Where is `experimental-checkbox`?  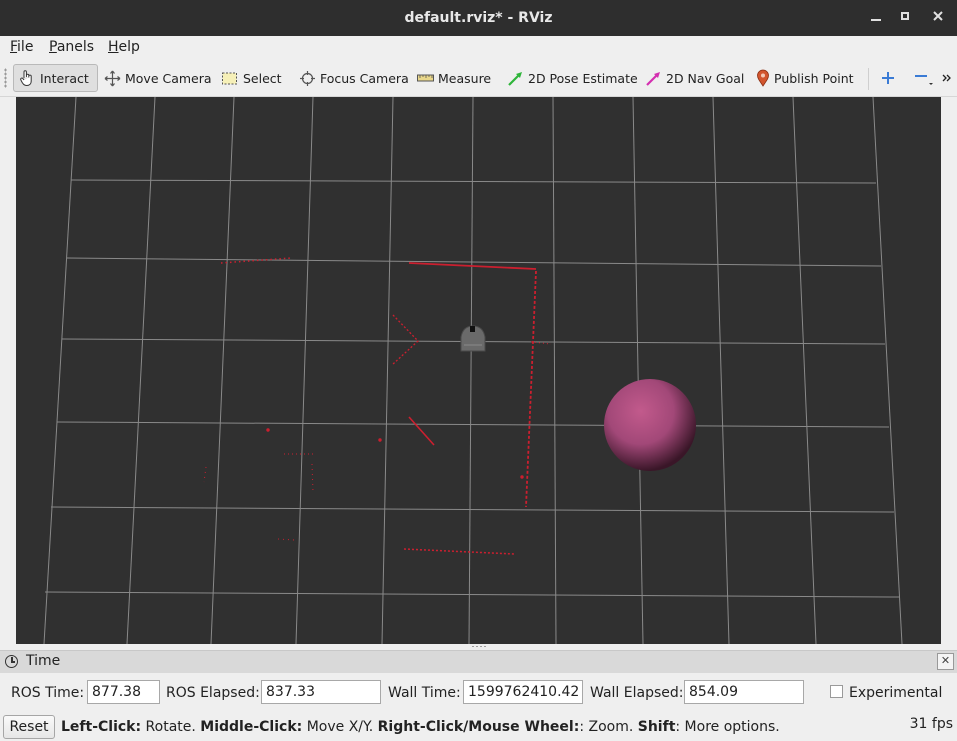 experimental-checkbox is located at coordinates (836, 691).